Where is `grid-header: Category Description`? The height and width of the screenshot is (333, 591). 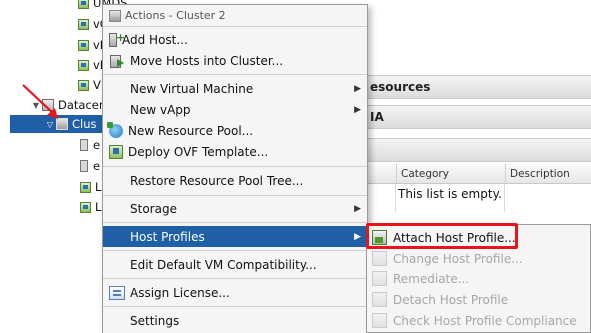
grid-header: Category Description is located at coordinates (479, 174).